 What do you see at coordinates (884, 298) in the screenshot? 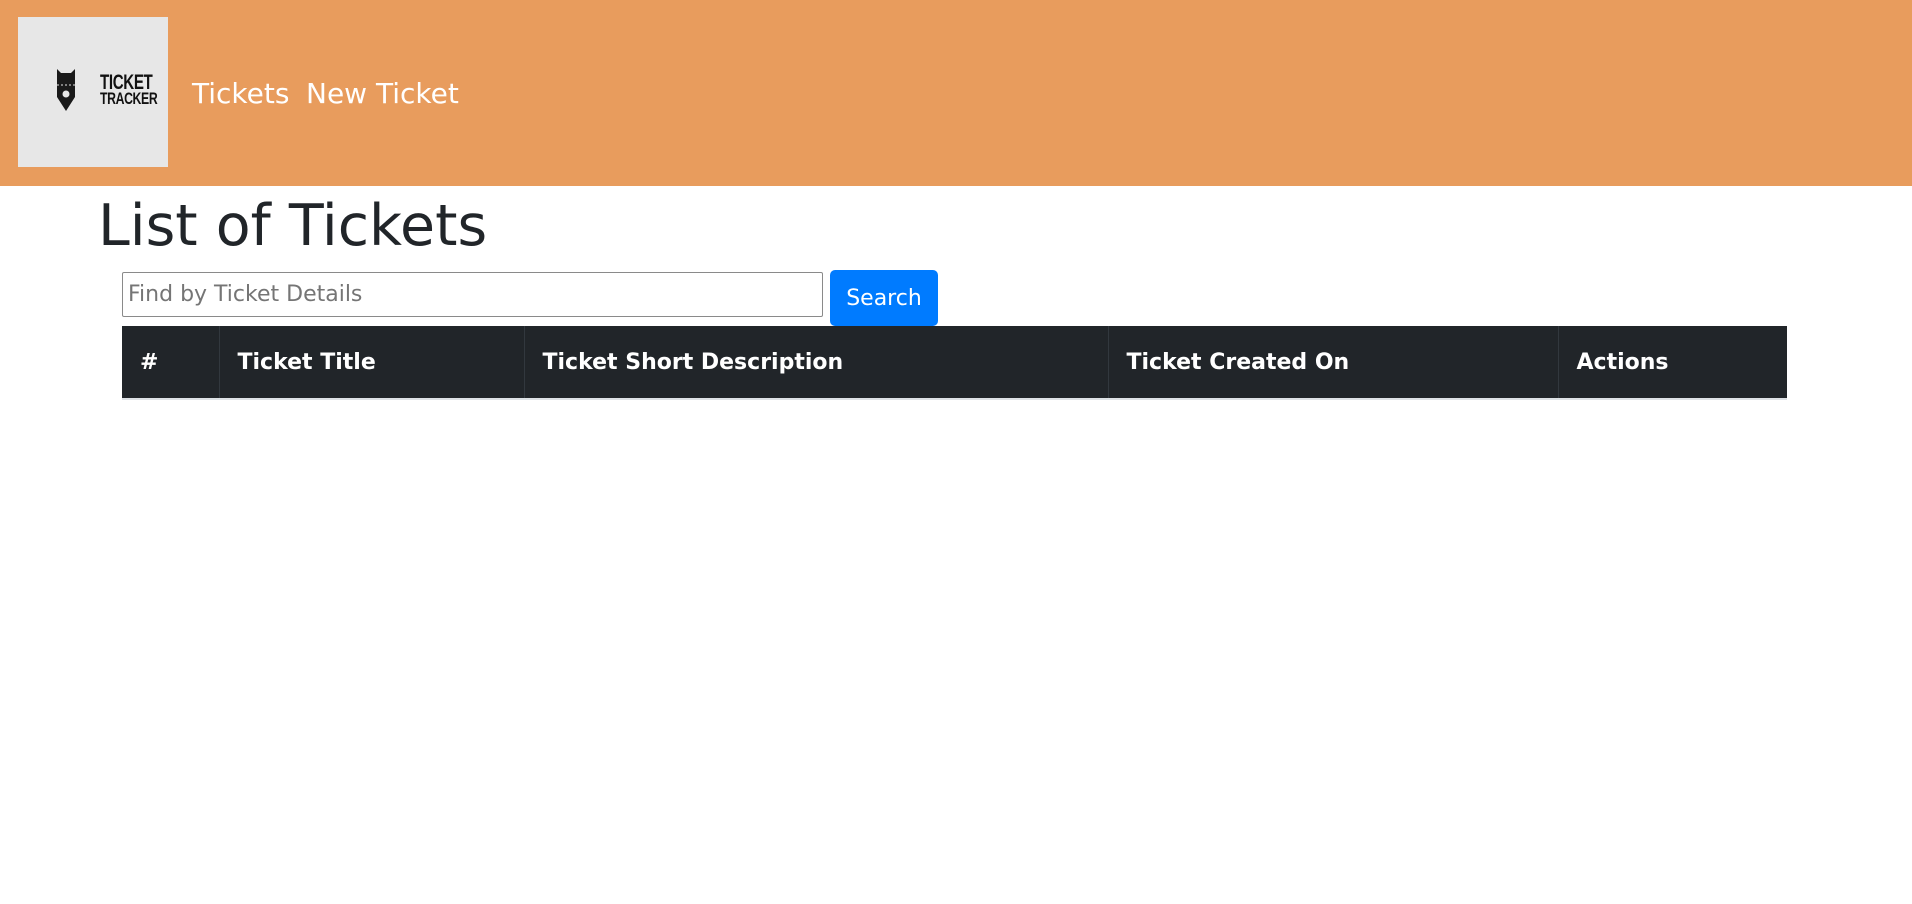
I see `search-button: Search` at bounding box center [884, 298].